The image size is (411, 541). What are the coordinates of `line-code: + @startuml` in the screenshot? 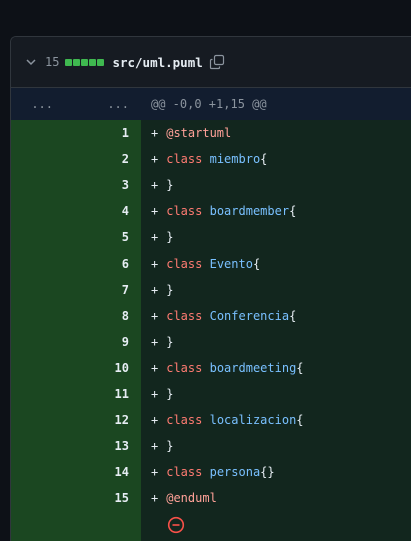 It's located at (276, 133).